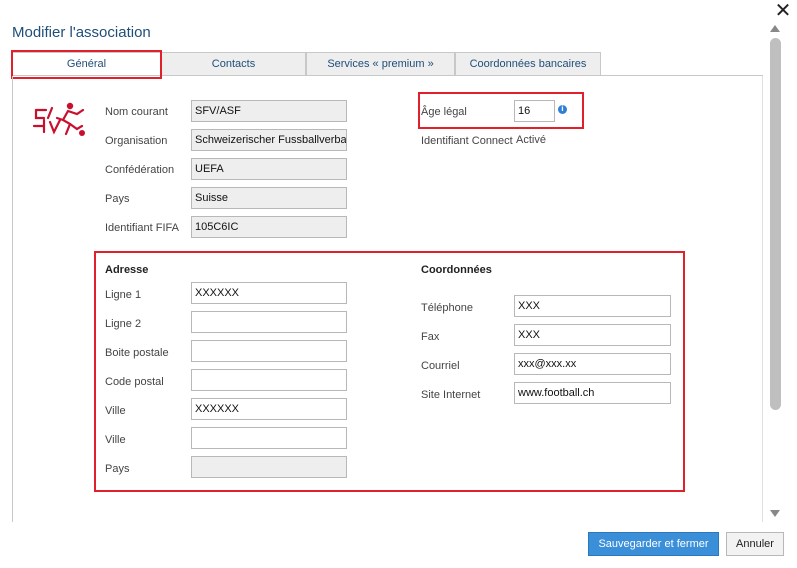 This screenshot has width=797, height=568. Describe the element at coordinates (562, 109) in the screenshot. I see `info-icon: i` at that location.